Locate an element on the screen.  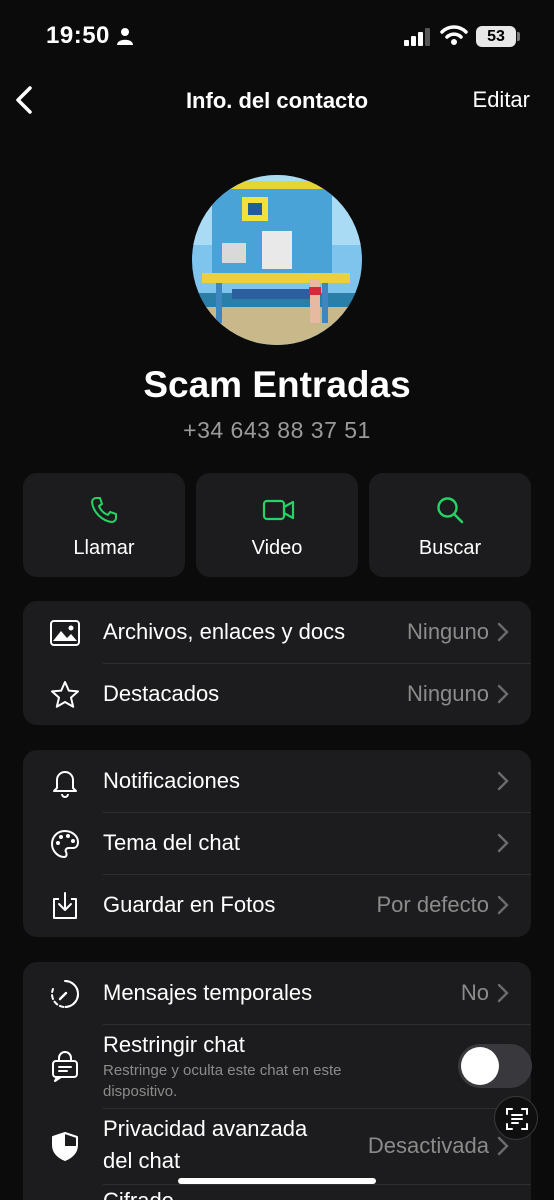
disappearing-messages-label: Mensajes temporales is located at coordinates (208, 992).